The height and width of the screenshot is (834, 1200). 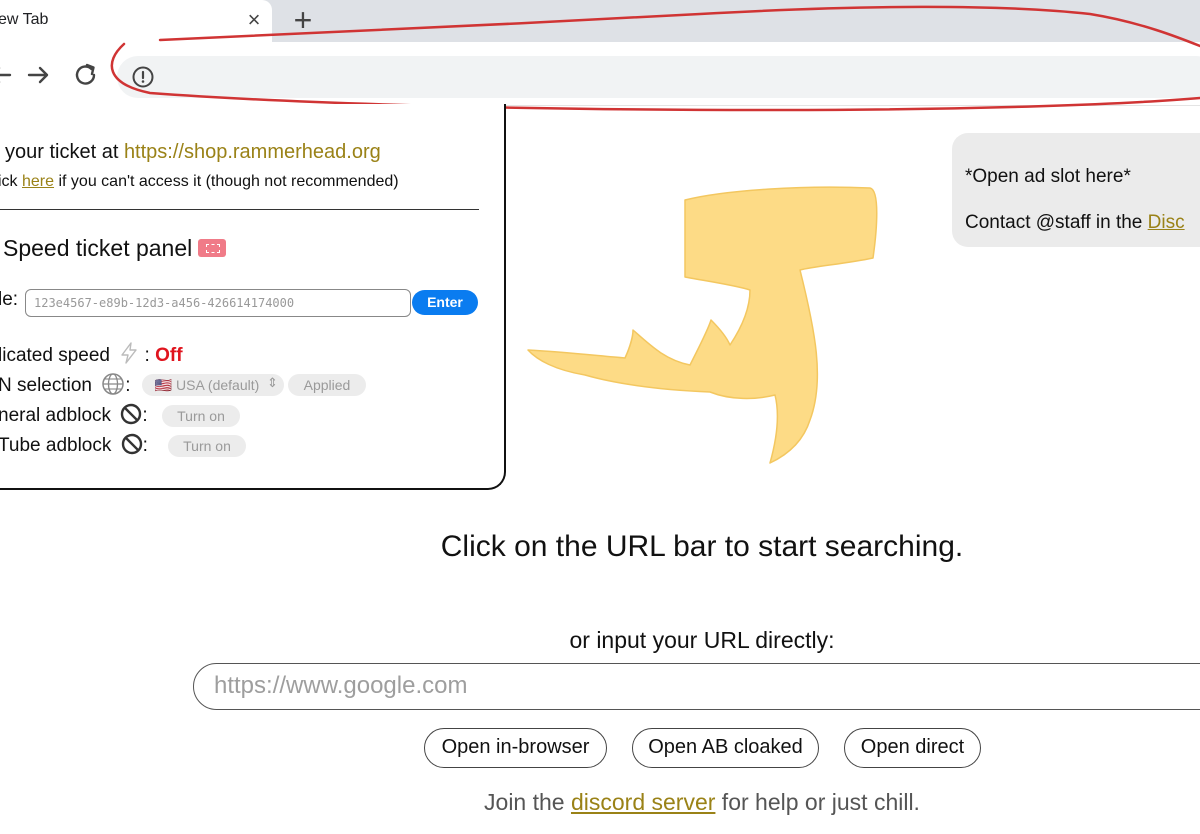 What do you see at coordinates (113, 384) in the screenshot?
I see `globe-icon` at bounding box center [113, 384].